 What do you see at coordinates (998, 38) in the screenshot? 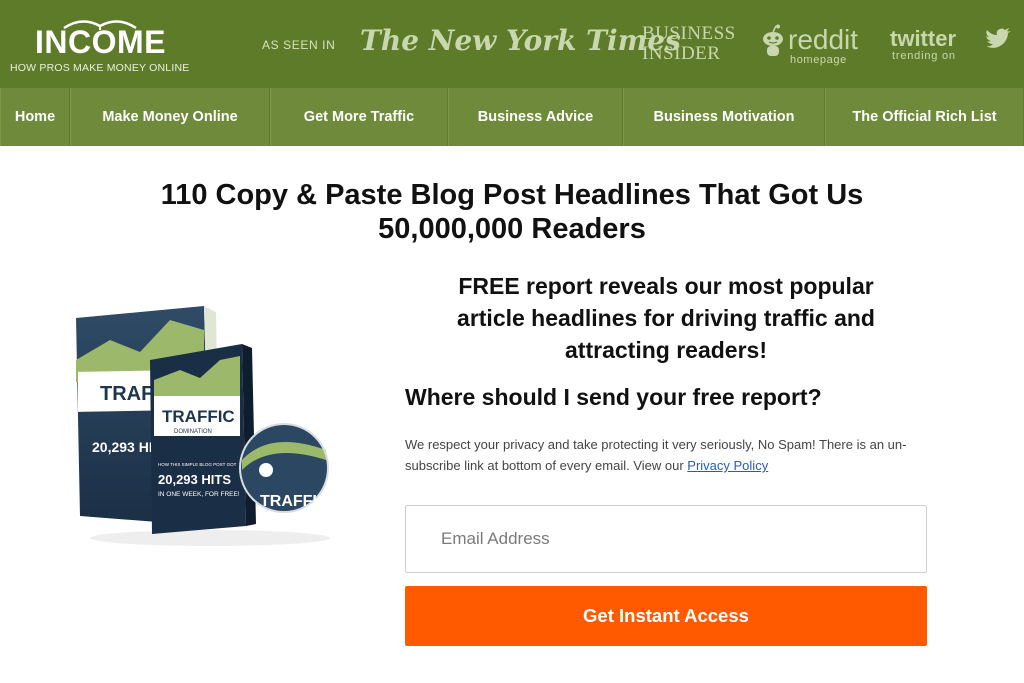
I see `twitter-bird-icon` at bounding box center [998, 38].